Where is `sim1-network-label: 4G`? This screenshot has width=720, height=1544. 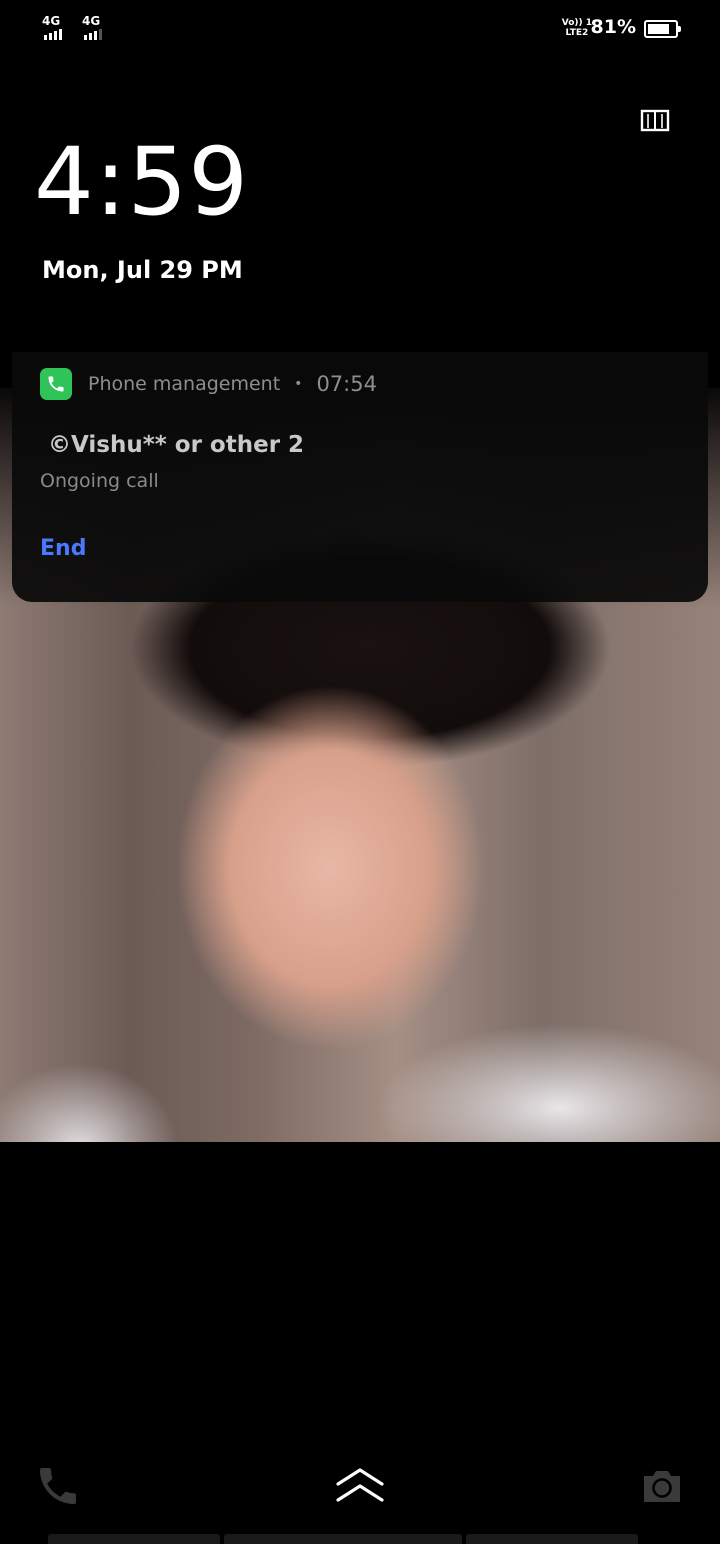 sim1-network-label: 4G is located at coordinates (51, 21).